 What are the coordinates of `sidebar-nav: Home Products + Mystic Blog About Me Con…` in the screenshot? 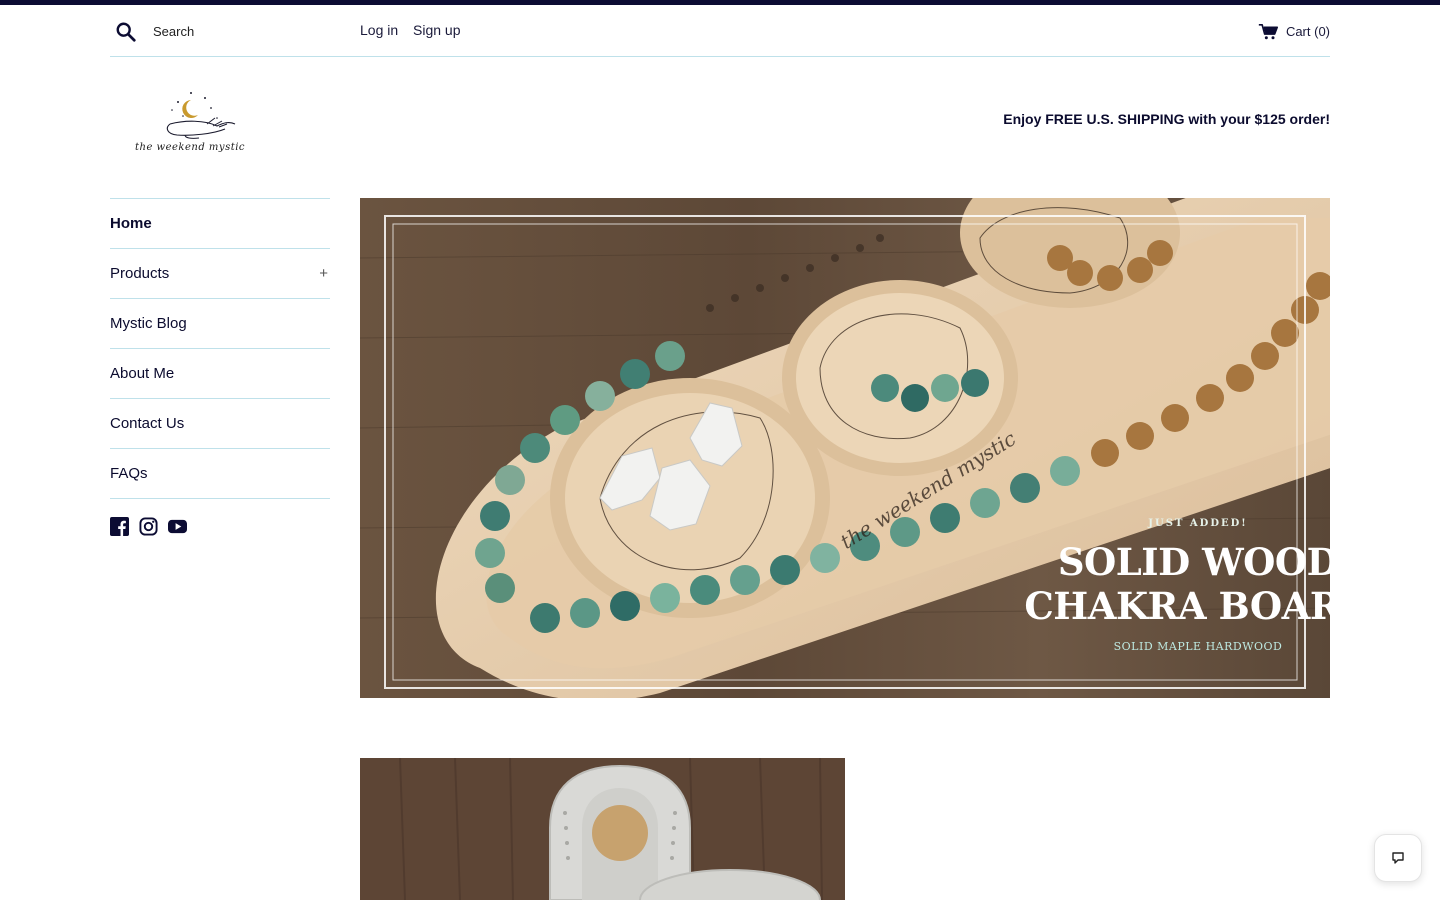 It's located at (220, 367).